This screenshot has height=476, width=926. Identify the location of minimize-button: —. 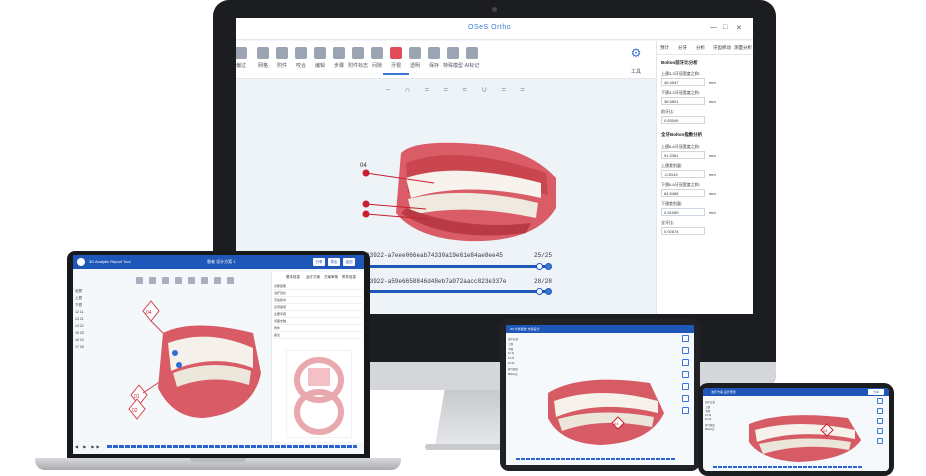
(713, 27).